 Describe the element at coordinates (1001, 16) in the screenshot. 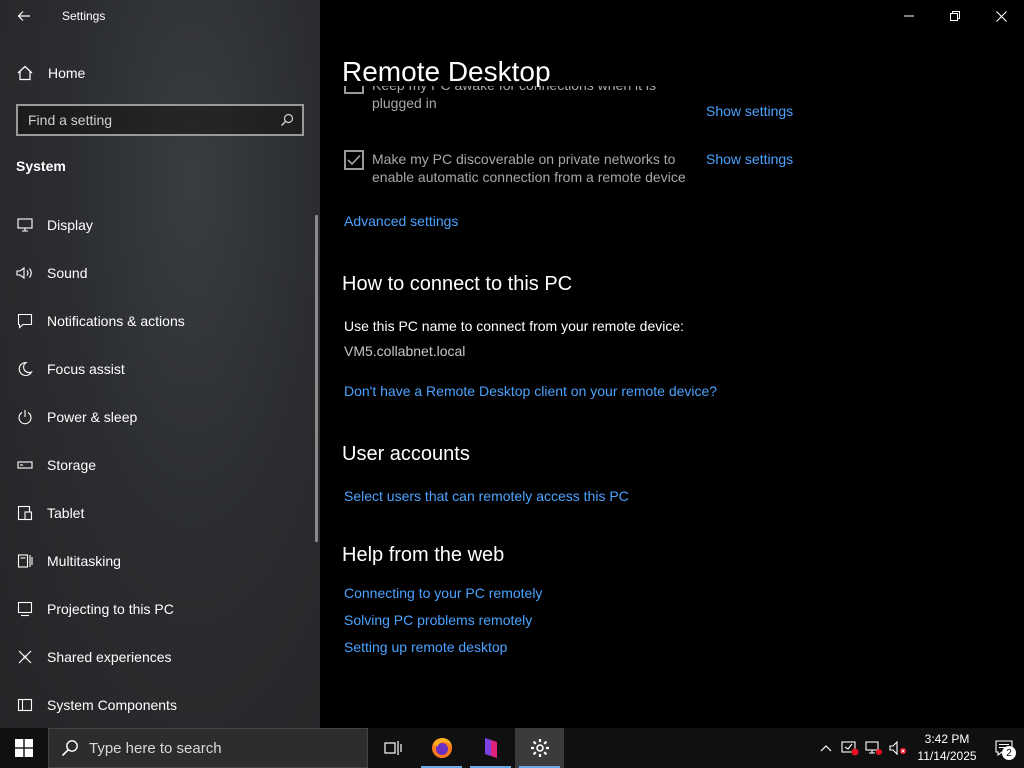

I see `close-button` at that location.